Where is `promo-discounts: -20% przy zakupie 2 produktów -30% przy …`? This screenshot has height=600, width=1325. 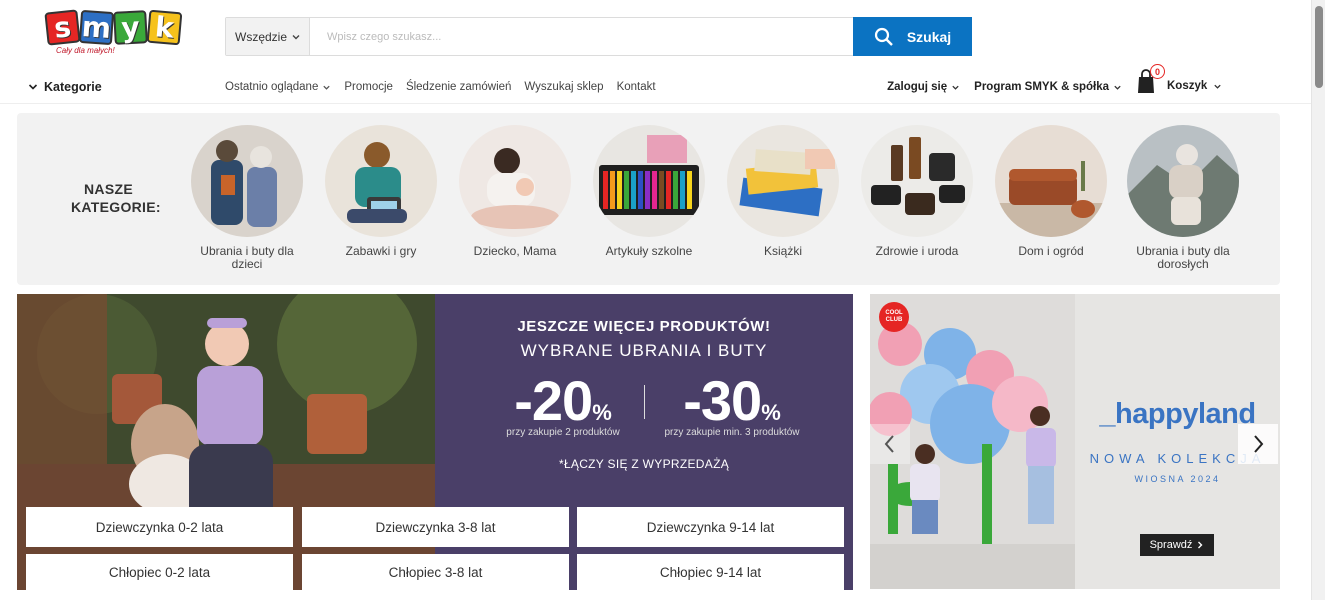
promo-discounts: -20% przy zakupie 2 produktów -30% przy … is located at coordinates (644, 406).